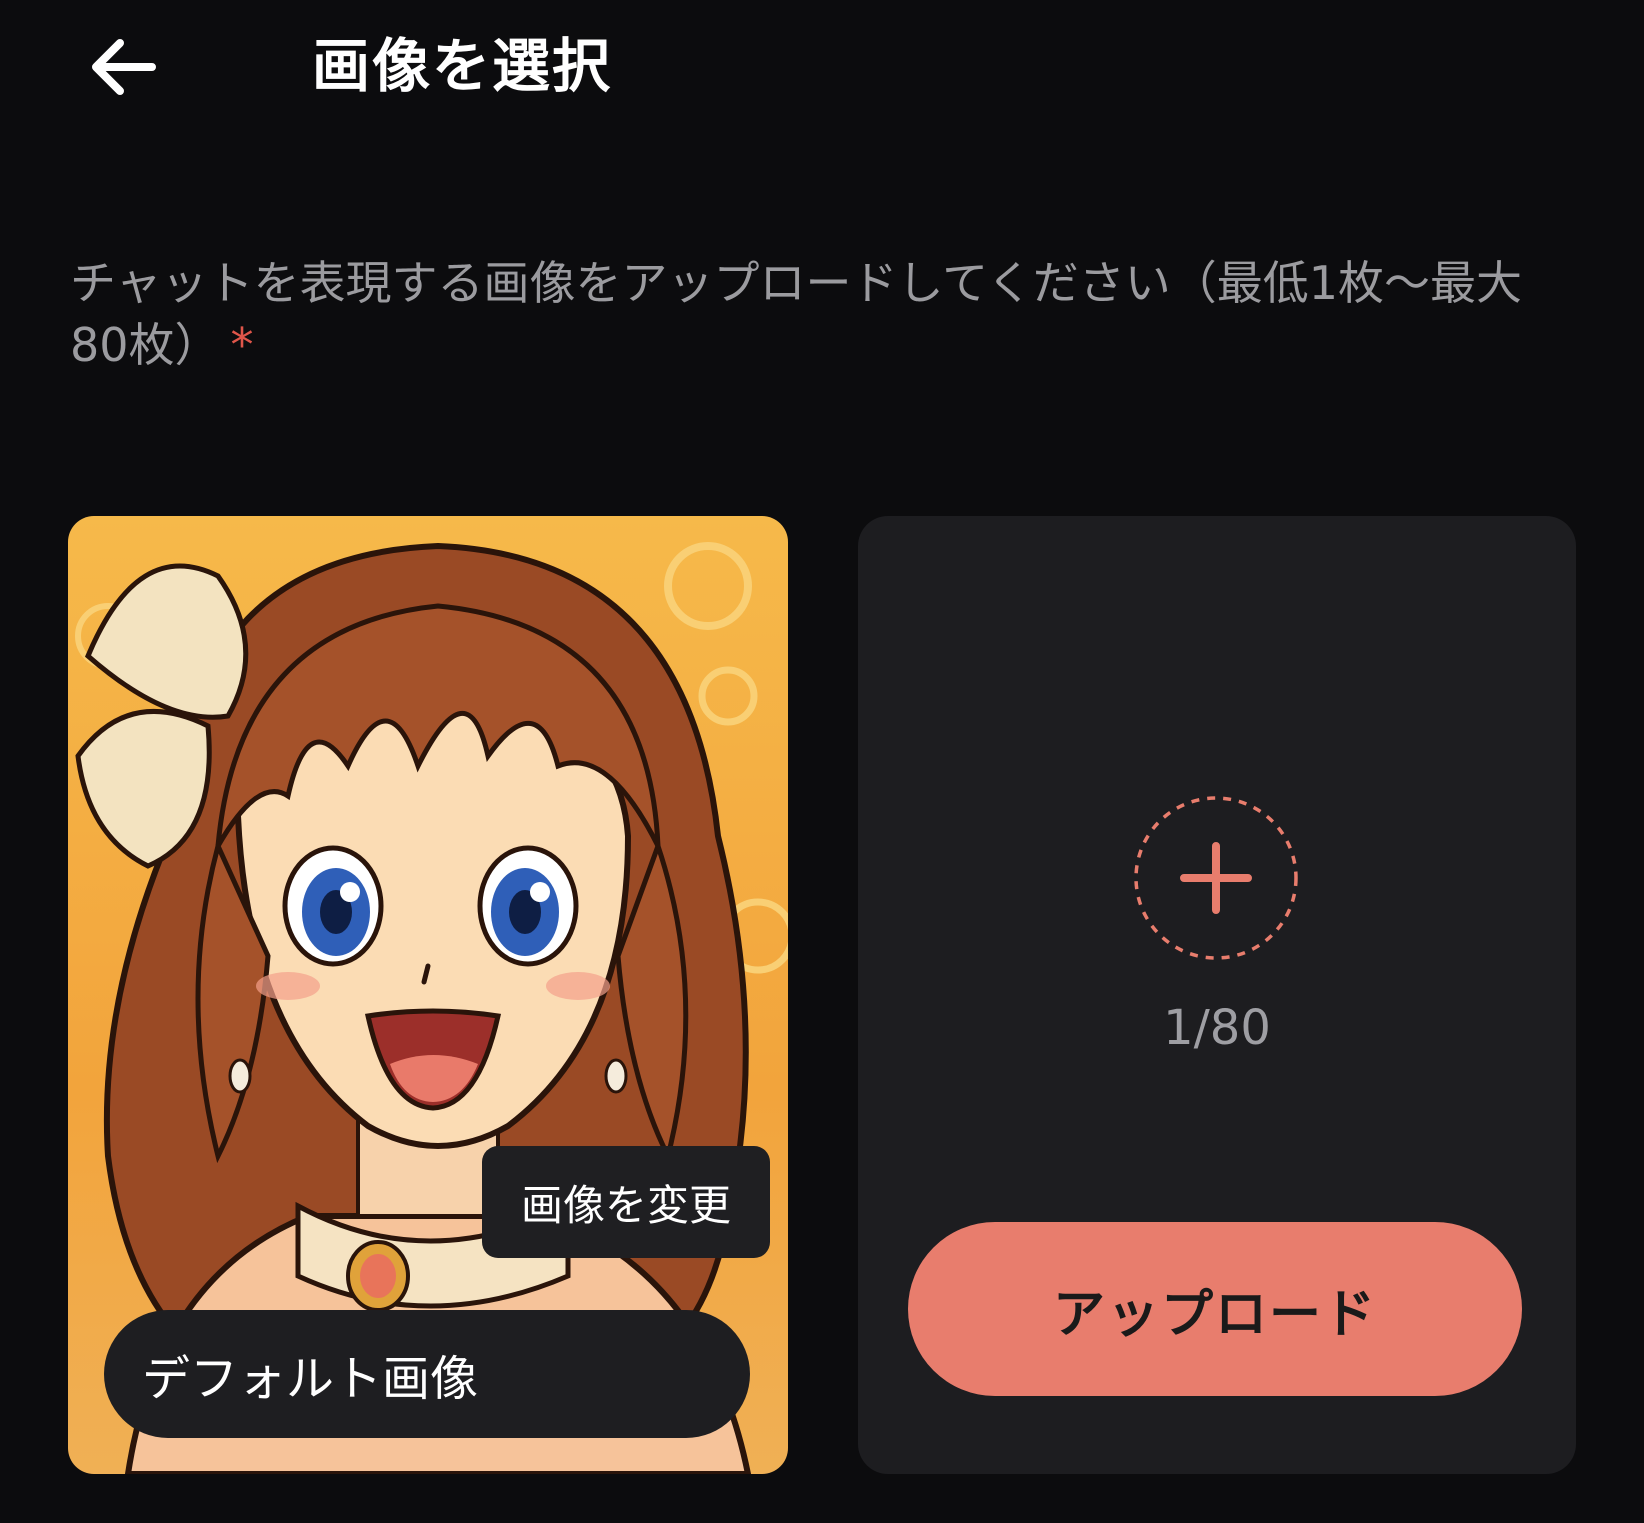 The width and height of the screenshot is (1644, 1523). I want to click on change-image-button: 画像を変更, so click(626, 1202).